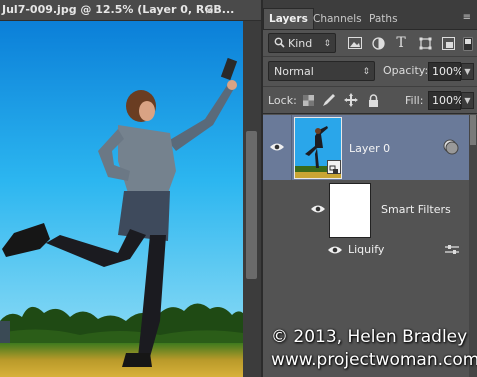  I want to click on lock-image-icon, so click(329, 100).